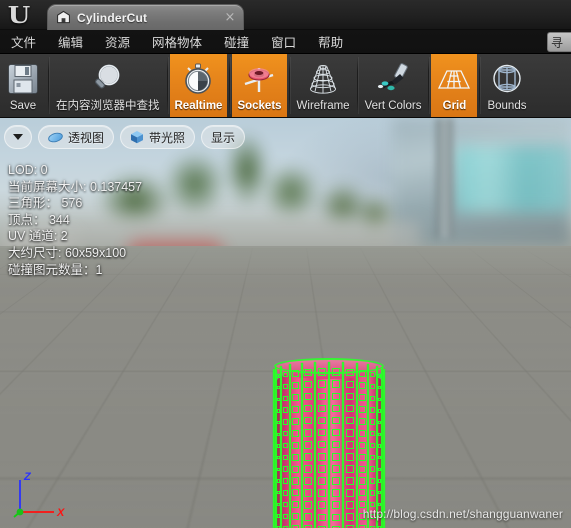 The width and height of the screenshot is (571, 528). I want to click on save-button: Save, so click(23, 85).